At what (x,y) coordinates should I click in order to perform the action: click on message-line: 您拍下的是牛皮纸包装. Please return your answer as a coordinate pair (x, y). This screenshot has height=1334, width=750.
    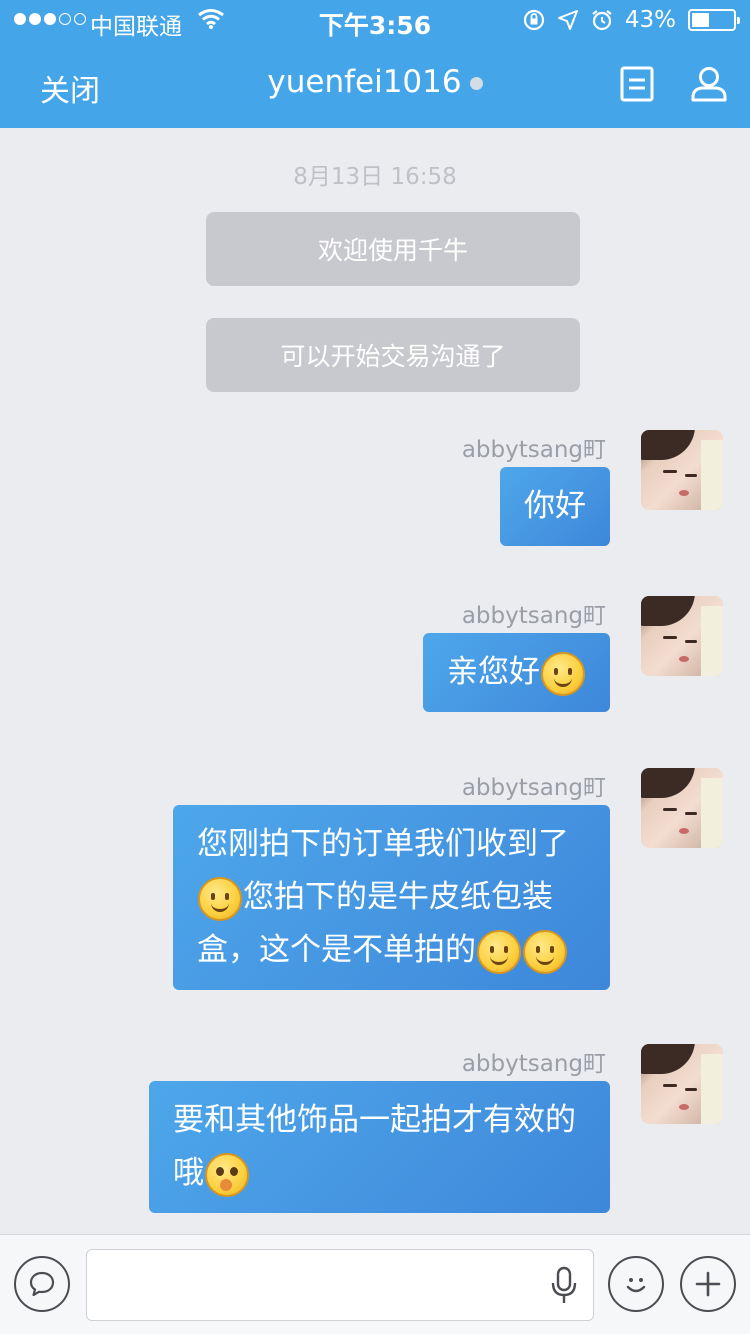
    Looking at the image, I should click on (391, 897).